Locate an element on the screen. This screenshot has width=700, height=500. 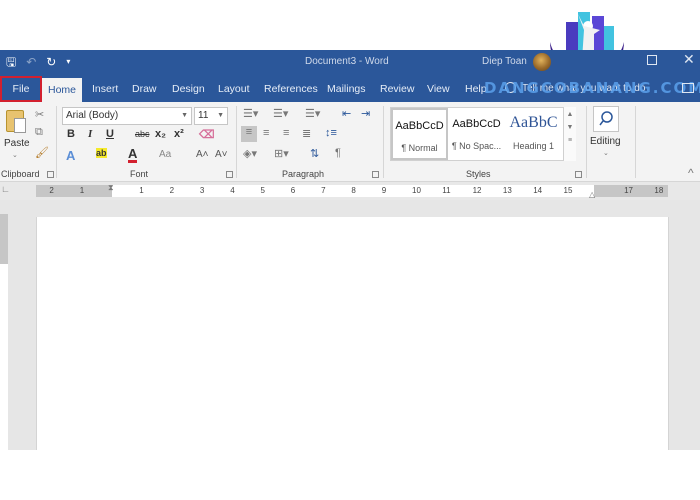
shrink-font-button: A˅ is located at coordinates (221, 154).